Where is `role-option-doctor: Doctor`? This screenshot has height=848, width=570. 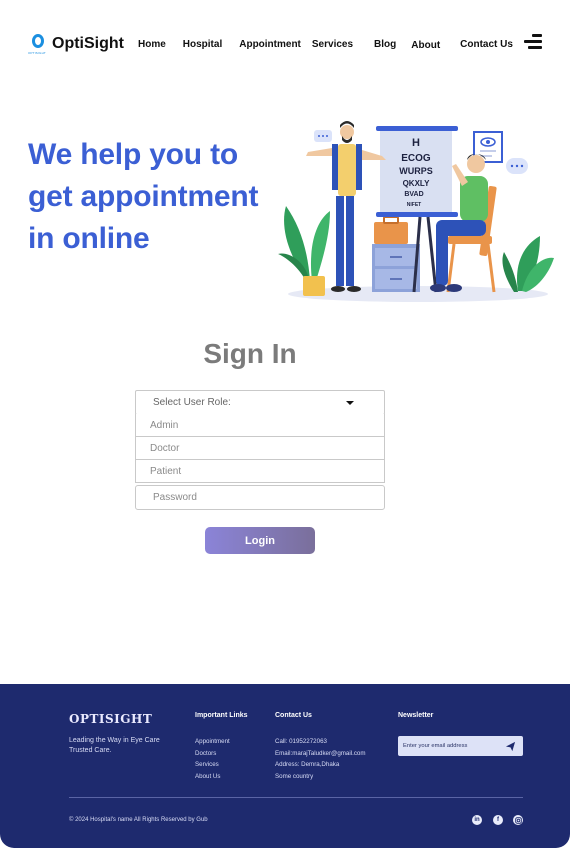 role-option-doctor: Doctor is located at coordinates (260, 448).